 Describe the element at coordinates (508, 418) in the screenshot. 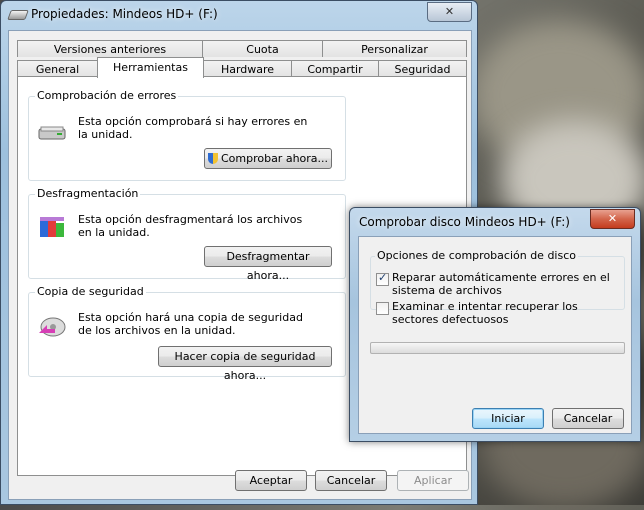

I see `start-button: Iniciar` at that location.